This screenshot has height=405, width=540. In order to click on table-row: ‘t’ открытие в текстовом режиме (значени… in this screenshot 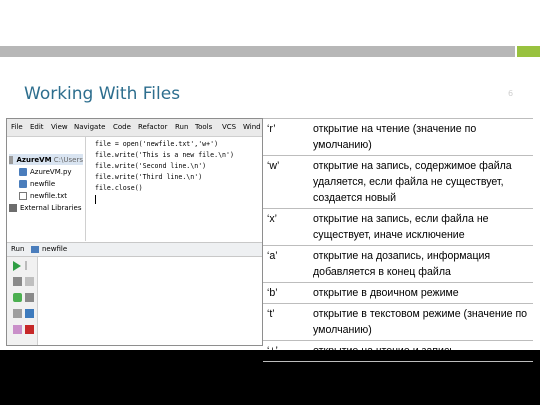, I will do `click(398, 322)`.